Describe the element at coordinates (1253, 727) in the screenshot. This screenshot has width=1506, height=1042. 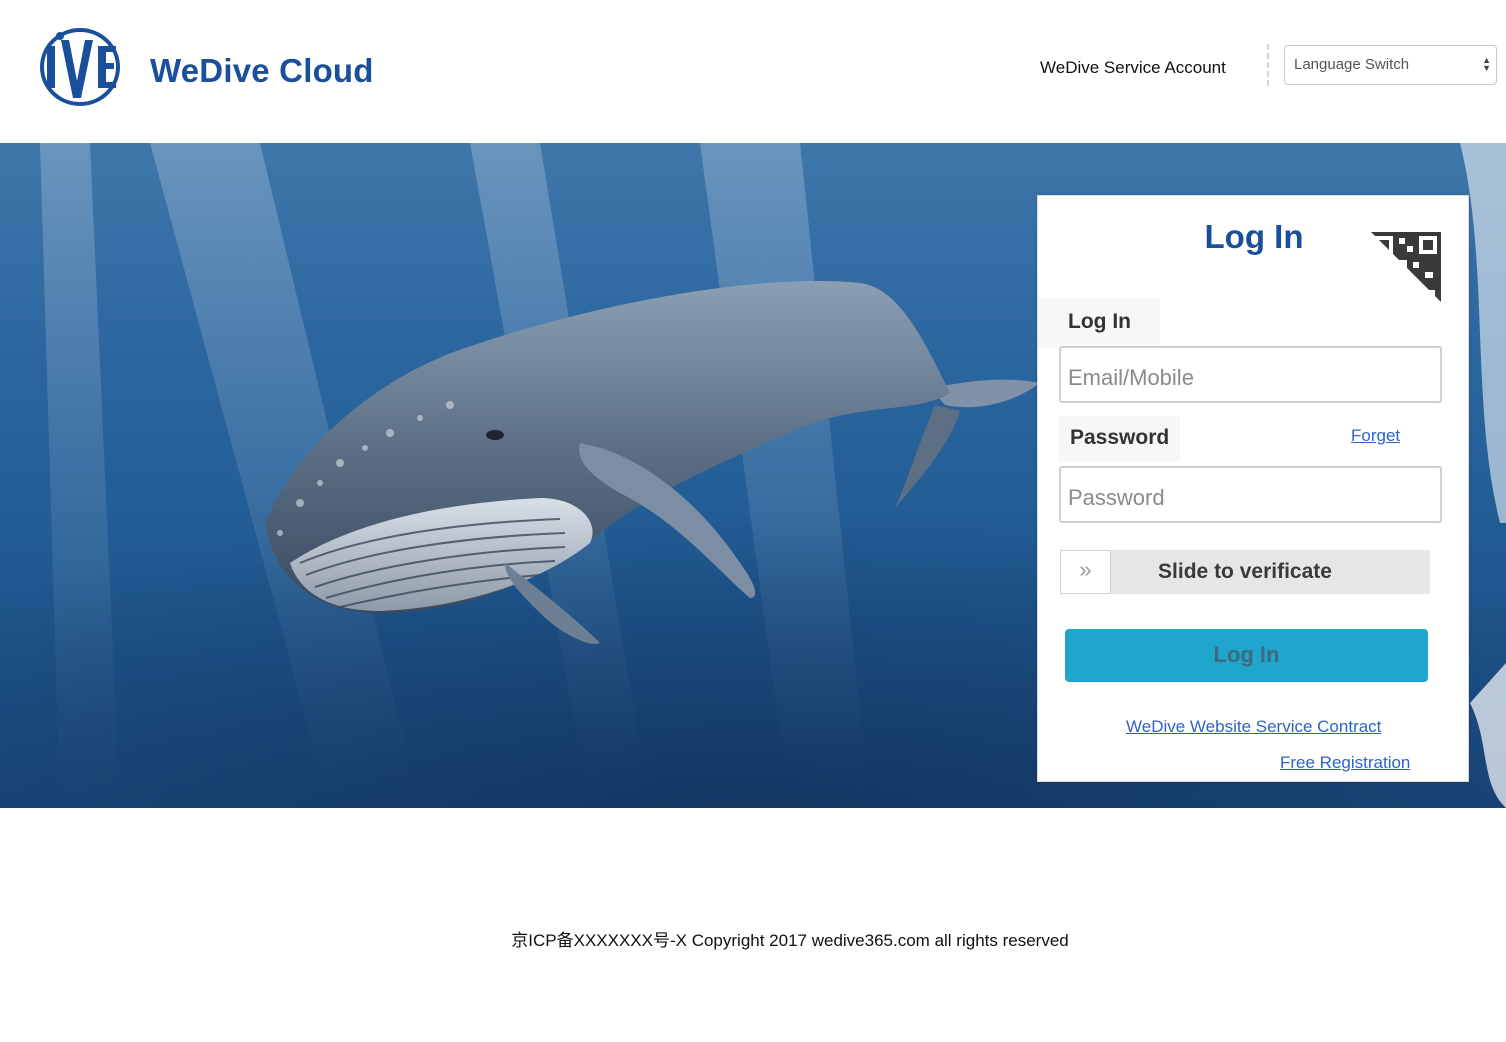
I see `service-contract-link: WeDive Website Service Contract` at that location.